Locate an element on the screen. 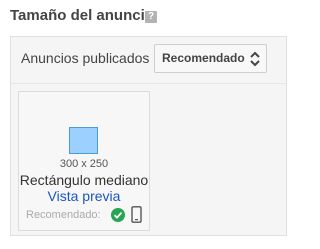 The height and width of the screenshot is (249, 320). recommendation-select: Recomendado is located at coordinates (210, 58).